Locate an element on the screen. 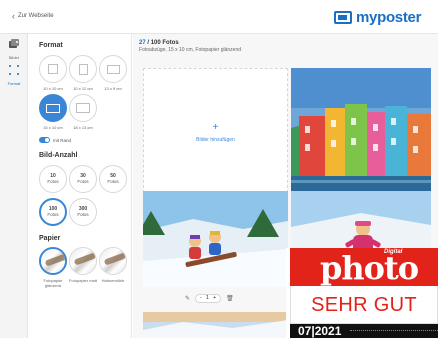  qty-minus-button: - is located at coordinates (201, 298).